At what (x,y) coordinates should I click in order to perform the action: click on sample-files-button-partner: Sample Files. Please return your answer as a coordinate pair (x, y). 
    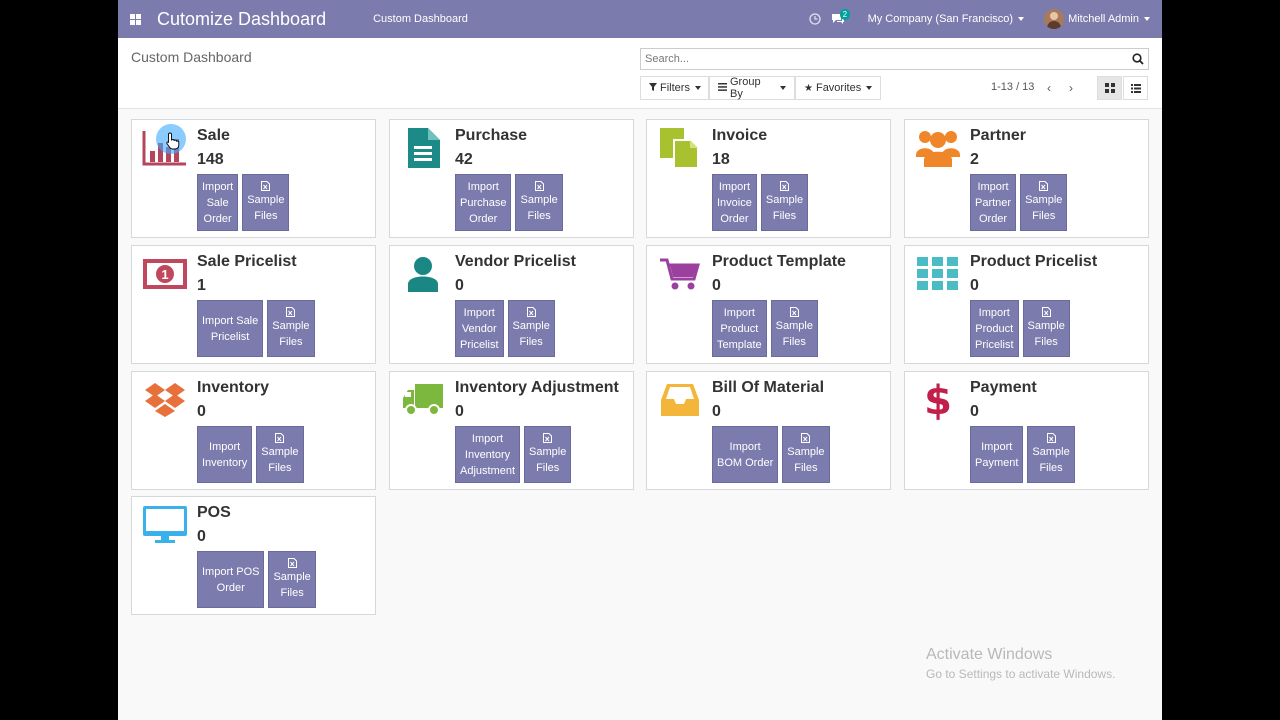
    Looking at the image, I should click on (1044, 202).